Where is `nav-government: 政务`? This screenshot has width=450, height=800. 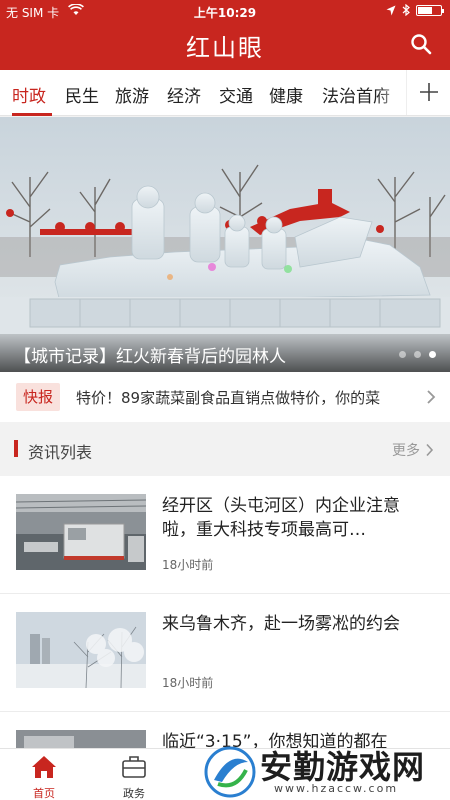
nav-government: 政务 is located at coordinates (134, 777).